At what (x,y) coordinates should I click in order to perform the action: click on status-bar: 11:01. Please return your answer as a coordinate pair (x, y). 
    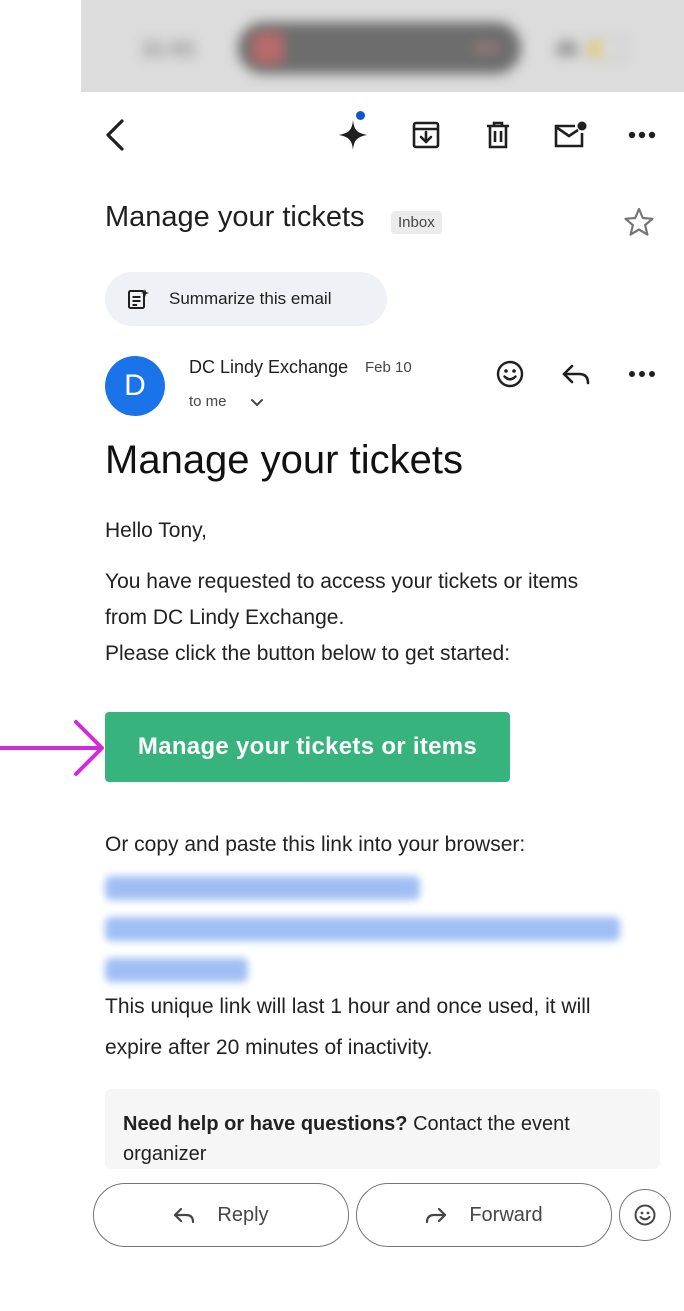
    Looking at the image, I should click on (382, 46).